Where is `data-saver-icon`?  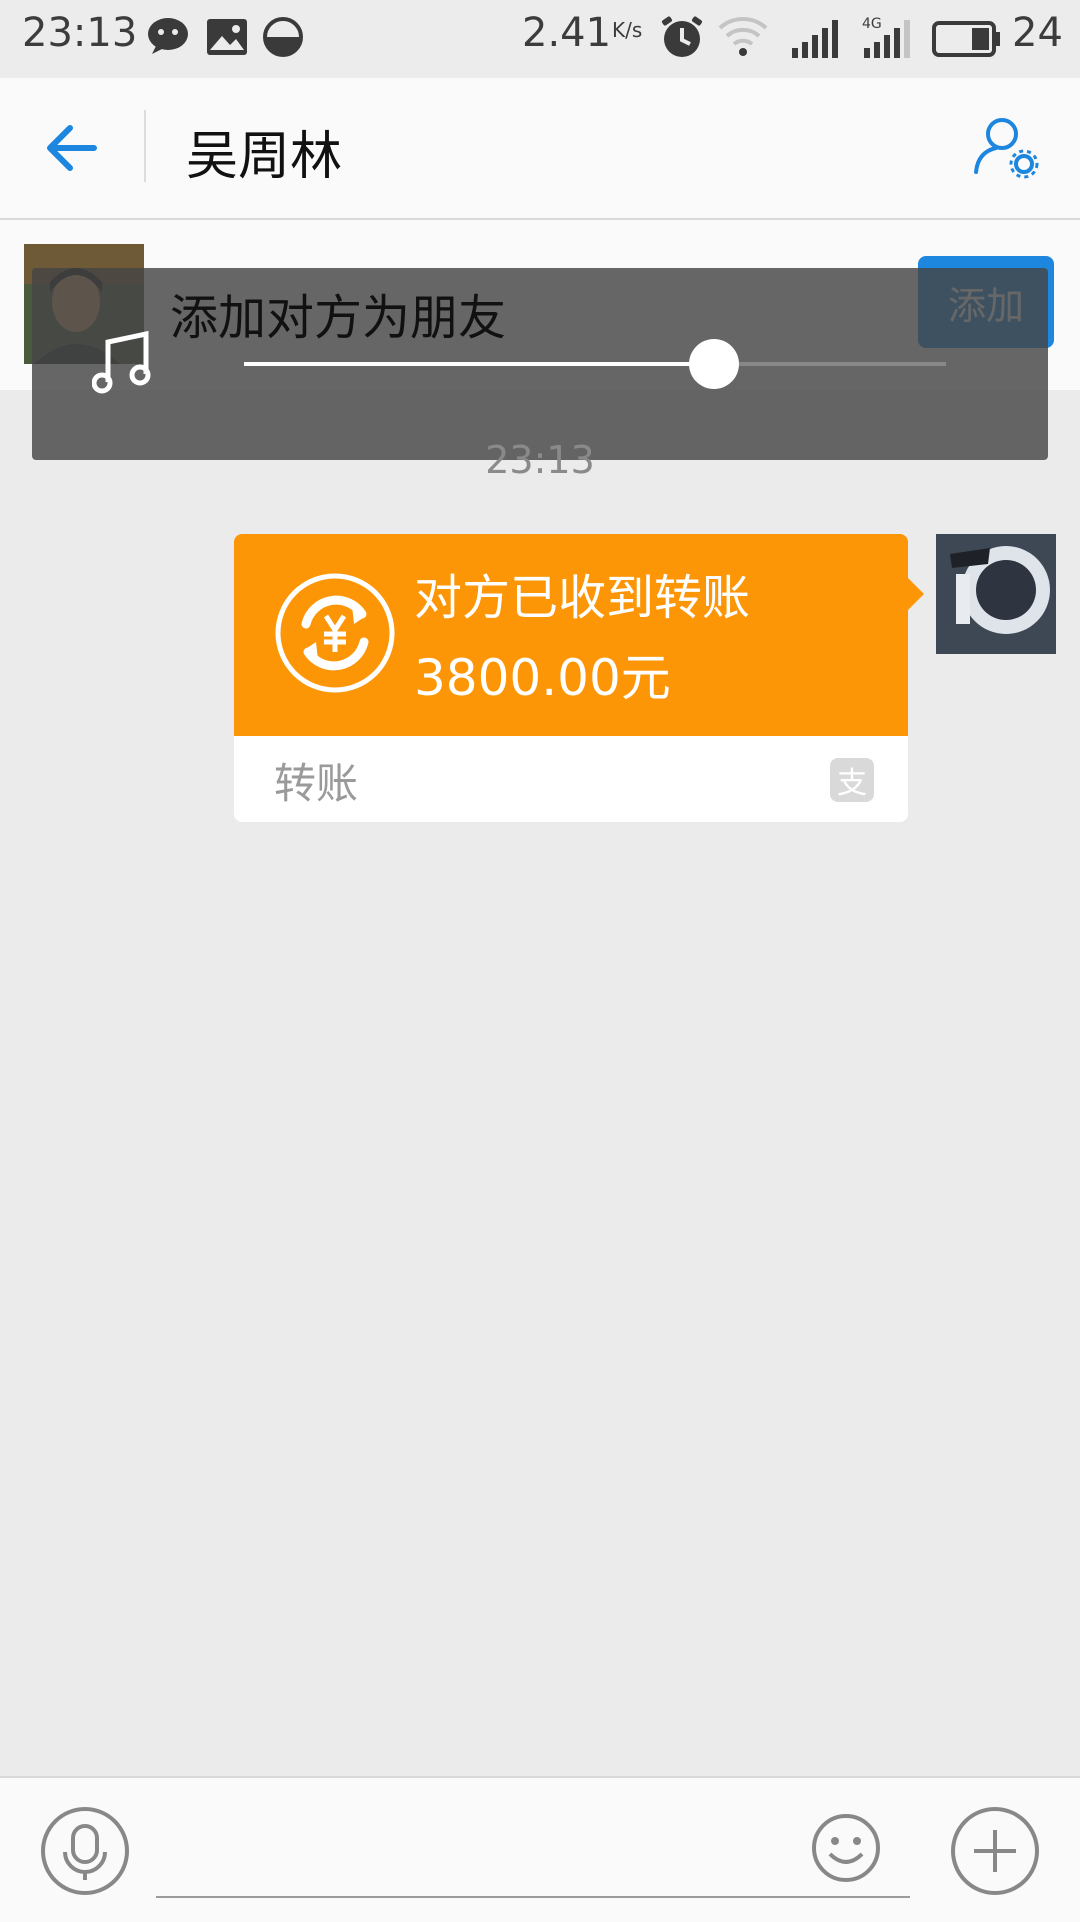
data-saver-icon is located at coordinates (283, 37).